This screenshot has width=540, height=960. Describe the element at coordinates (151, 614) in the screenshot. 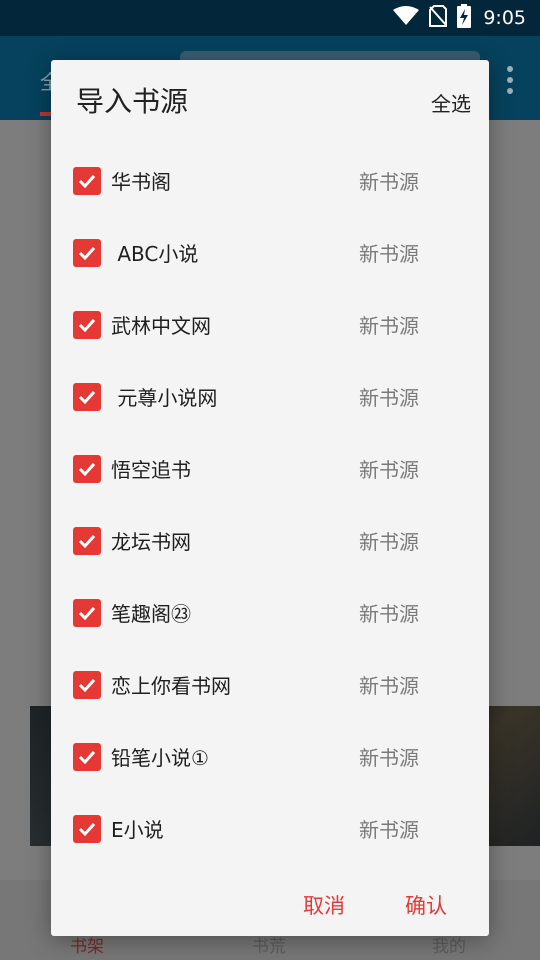

I see `source-name: 笔趣阁㉓` at that location.